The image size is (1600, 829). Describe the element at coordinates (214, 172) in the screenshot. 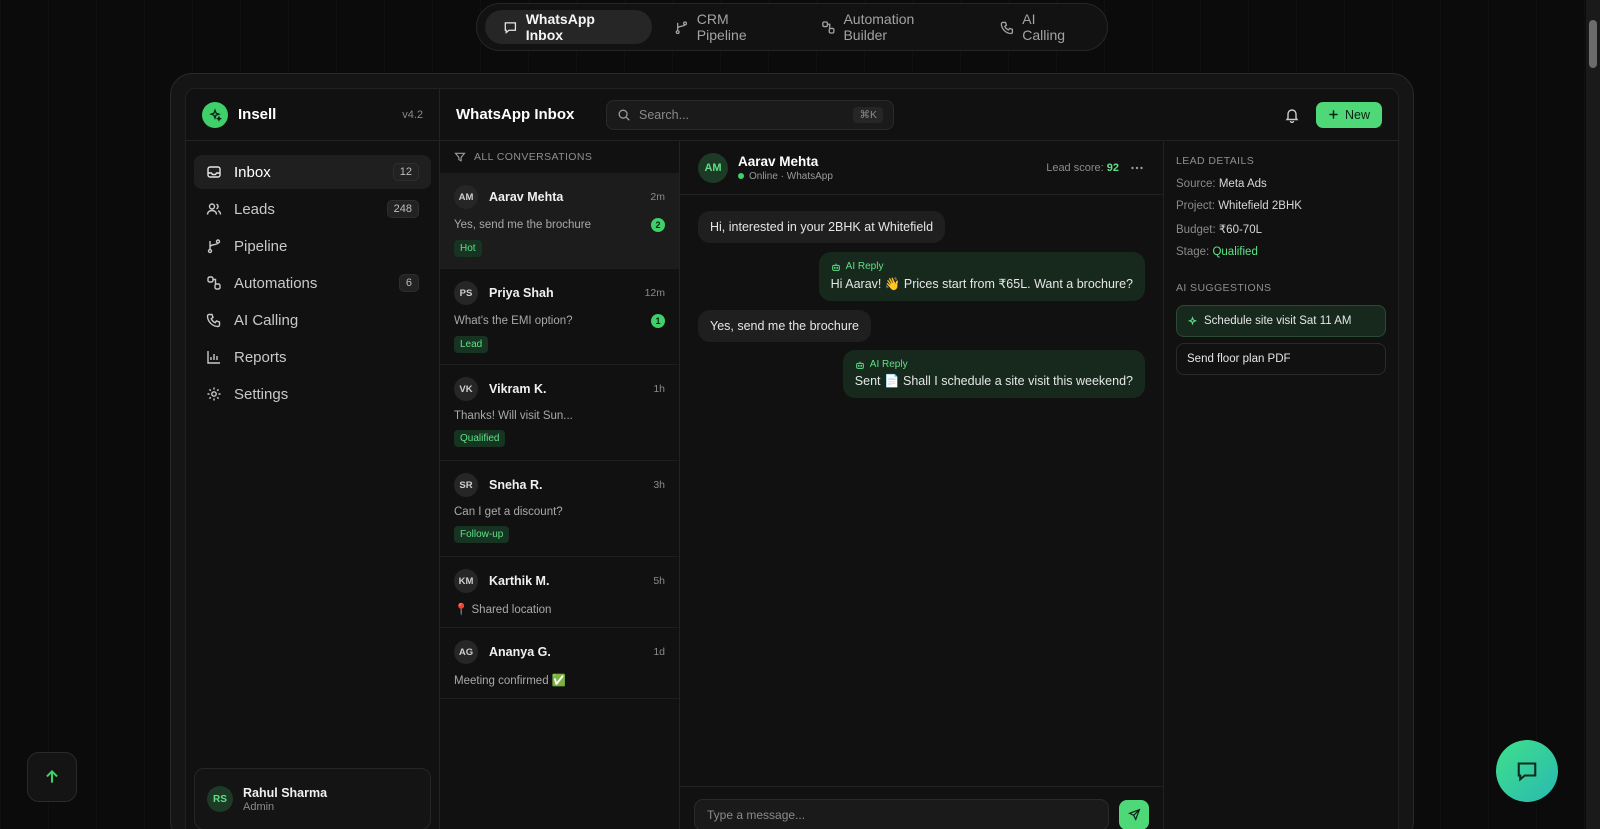

I see `inbox-icon` at that location.